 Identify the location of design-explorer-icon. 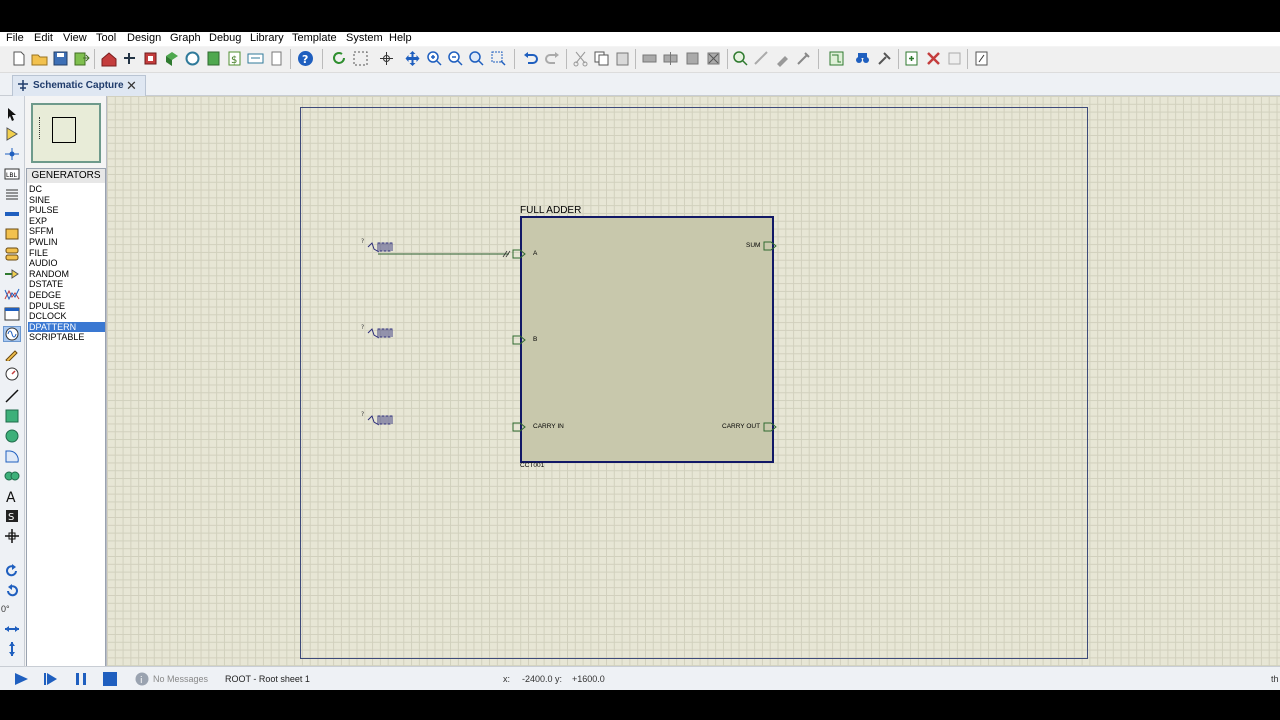
(213, 58).